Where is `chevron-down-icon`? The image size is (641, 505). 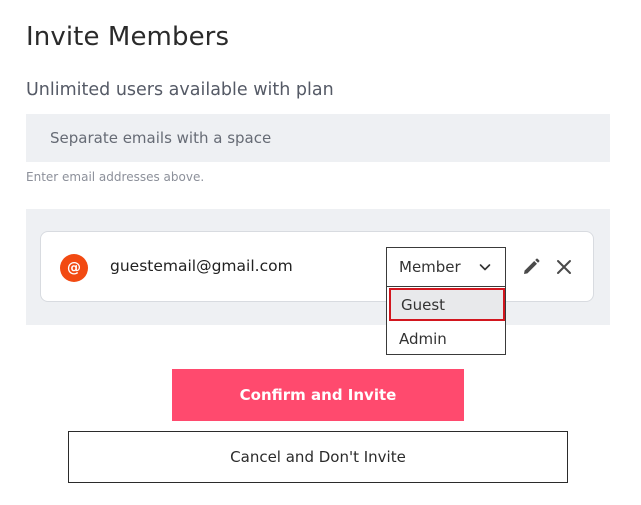
chevron-down-icon is located at coordinates (485, 267).